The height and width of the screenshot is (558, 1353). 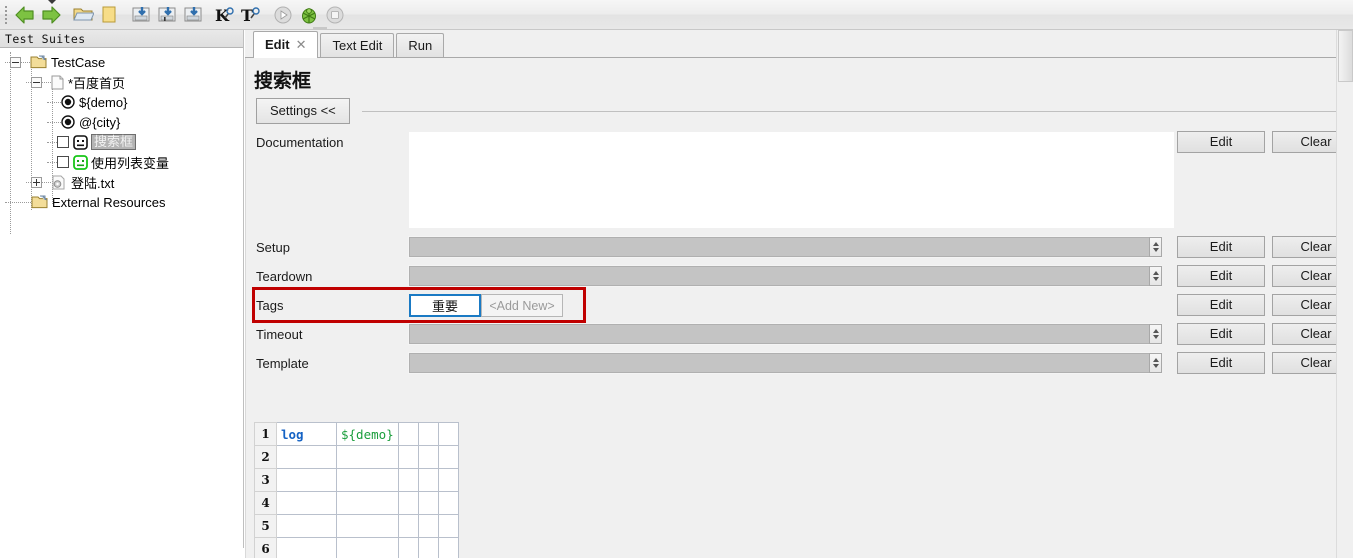 I want to click on settings-toggle-button: Settings <<, so click(x=303, y=111).